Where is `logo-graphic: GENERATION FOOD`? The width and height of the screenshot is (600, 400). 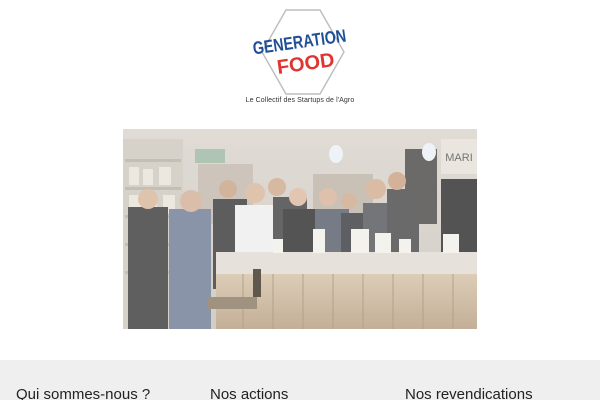
logo-graphic: GENERATION FOOD is located at coordinates (299, 52).